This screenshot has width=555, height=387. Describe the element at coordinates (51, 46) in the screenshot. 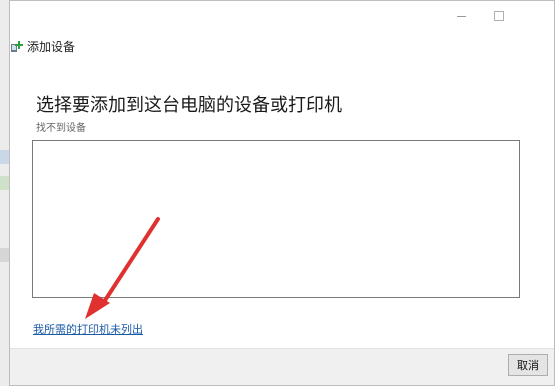

I see `dialog-title: 添加设备` at that location.